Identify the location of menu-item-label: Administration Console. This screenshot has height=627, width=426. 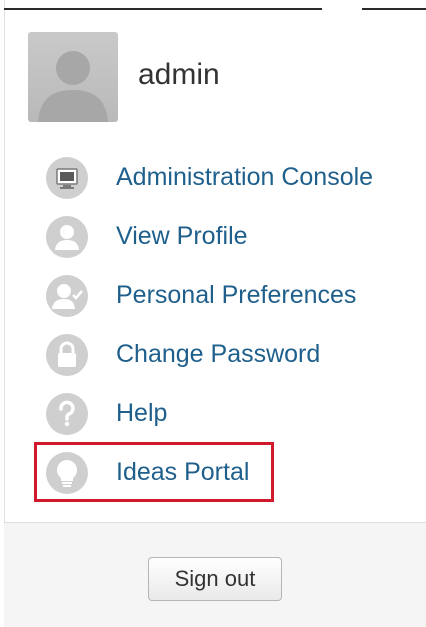
(245, 177).